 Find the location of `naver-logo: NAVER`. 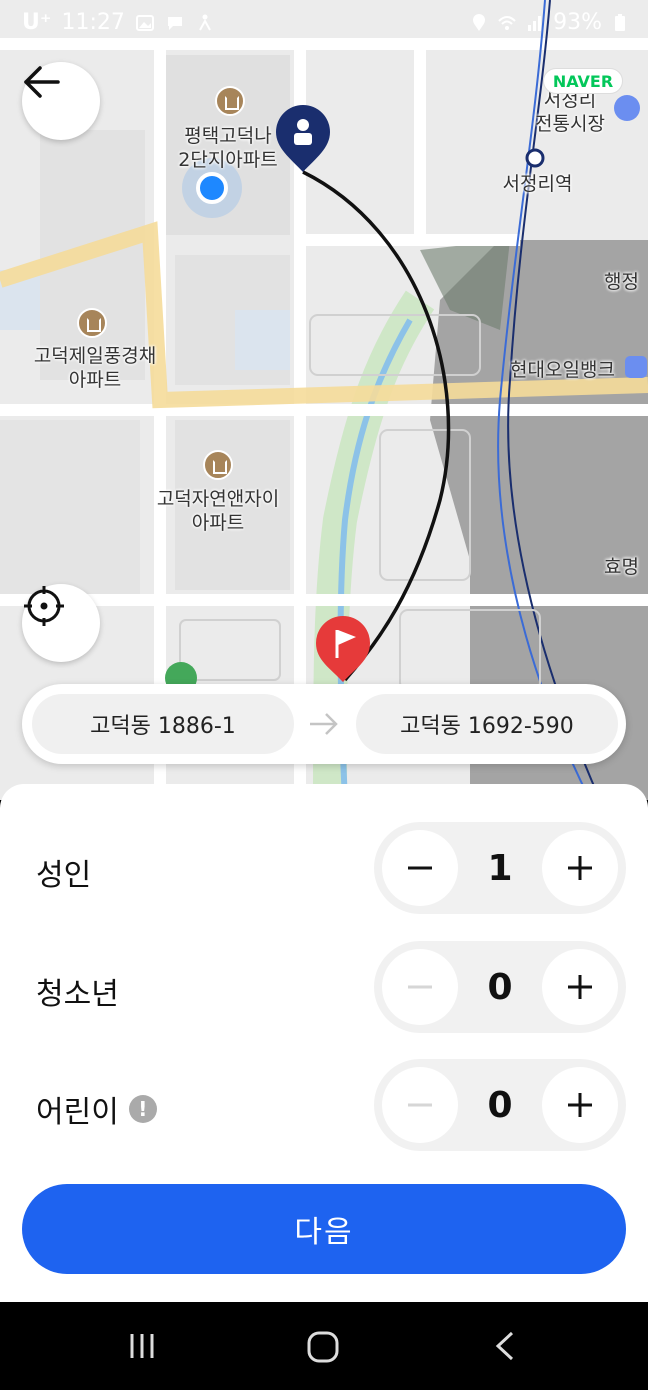

naver-logo: NAVER is located at coordinates (583, 81).